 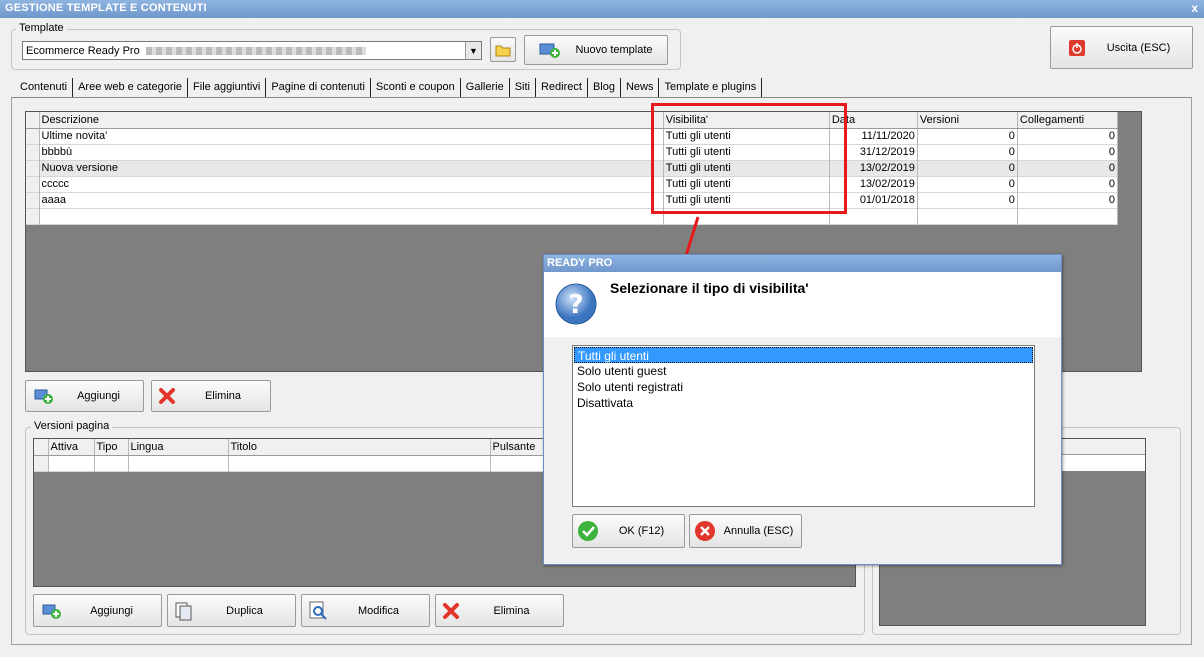 I want to click on tab-file-aggiuntivi: File aggiuntivi, so click(x=227, y=87).